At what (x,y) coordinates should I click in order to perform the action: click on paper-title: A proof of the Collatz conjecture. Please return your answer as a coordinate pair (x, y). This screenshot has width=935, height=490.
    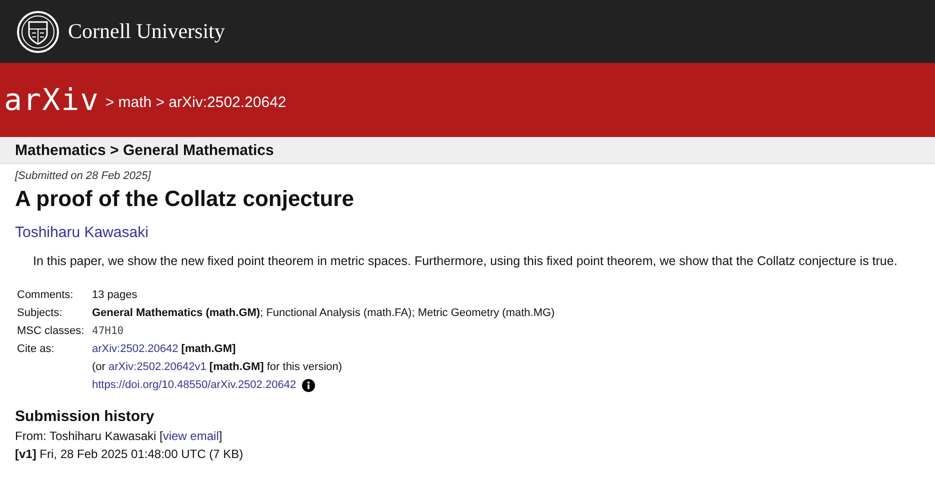
    Looking at the image, I should click on (184, 198).